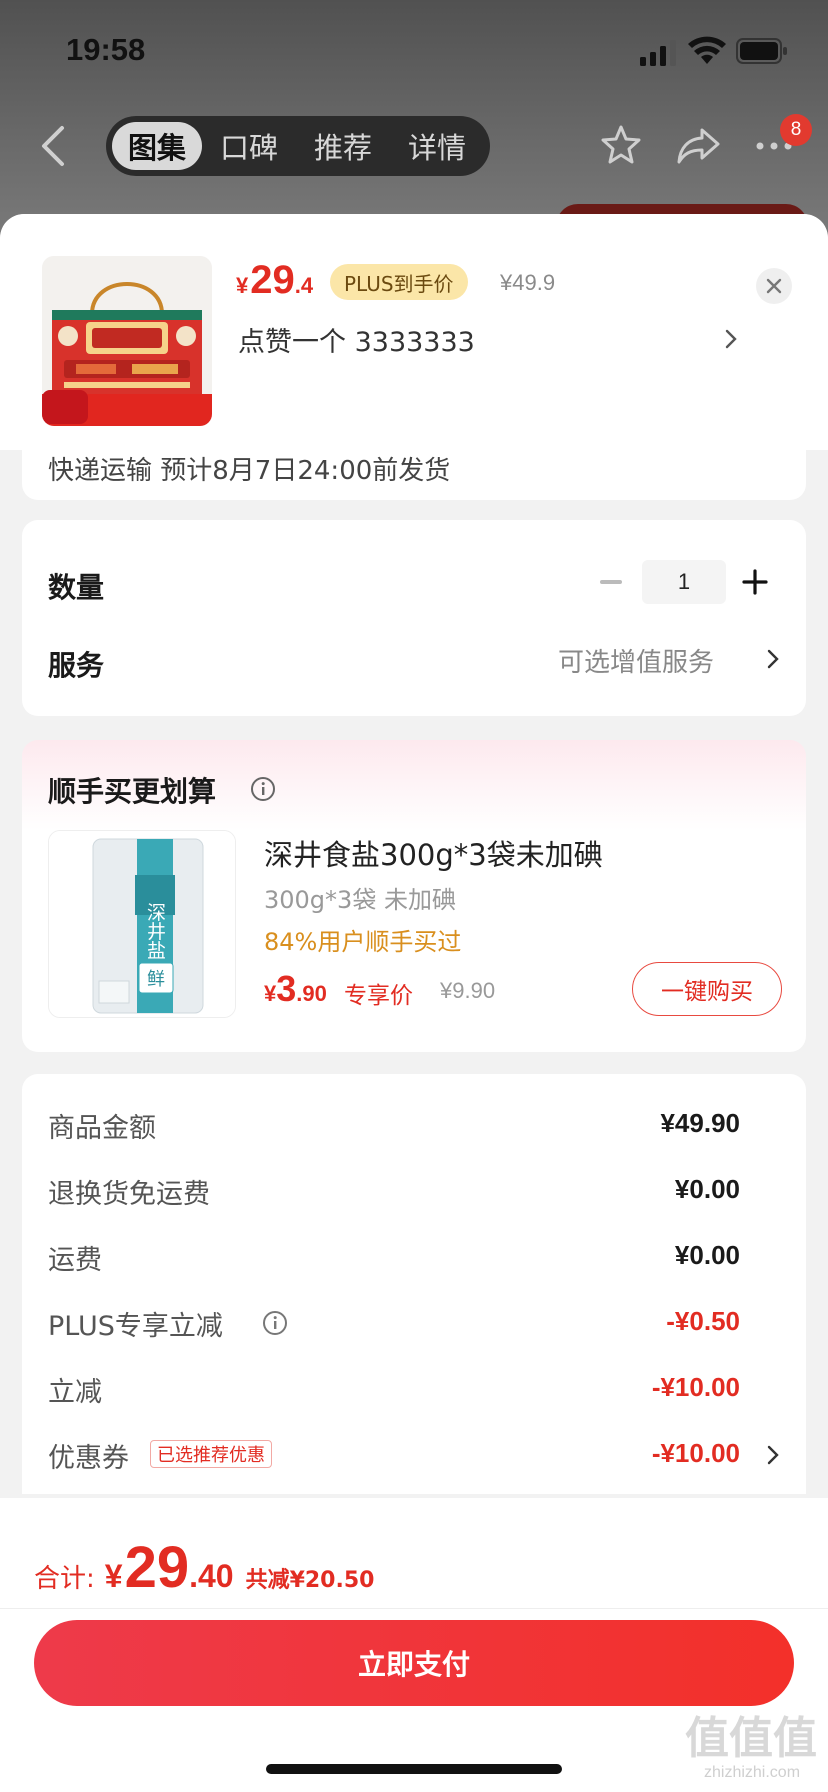 This screenshot has width=828, height=1792. What do you see at coordinates (88, 1458) in the screenshot?
I see `summary-label: 优惠券` at bounding box center [88, 1458].